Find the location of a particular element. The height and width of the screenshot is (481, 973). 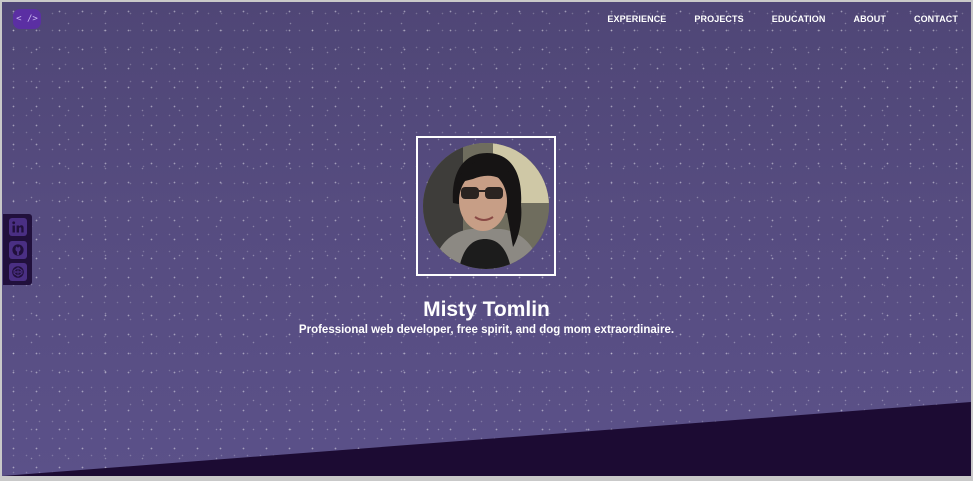

nav-projects-link: PROJECTS is located at coordinates (718, 19).